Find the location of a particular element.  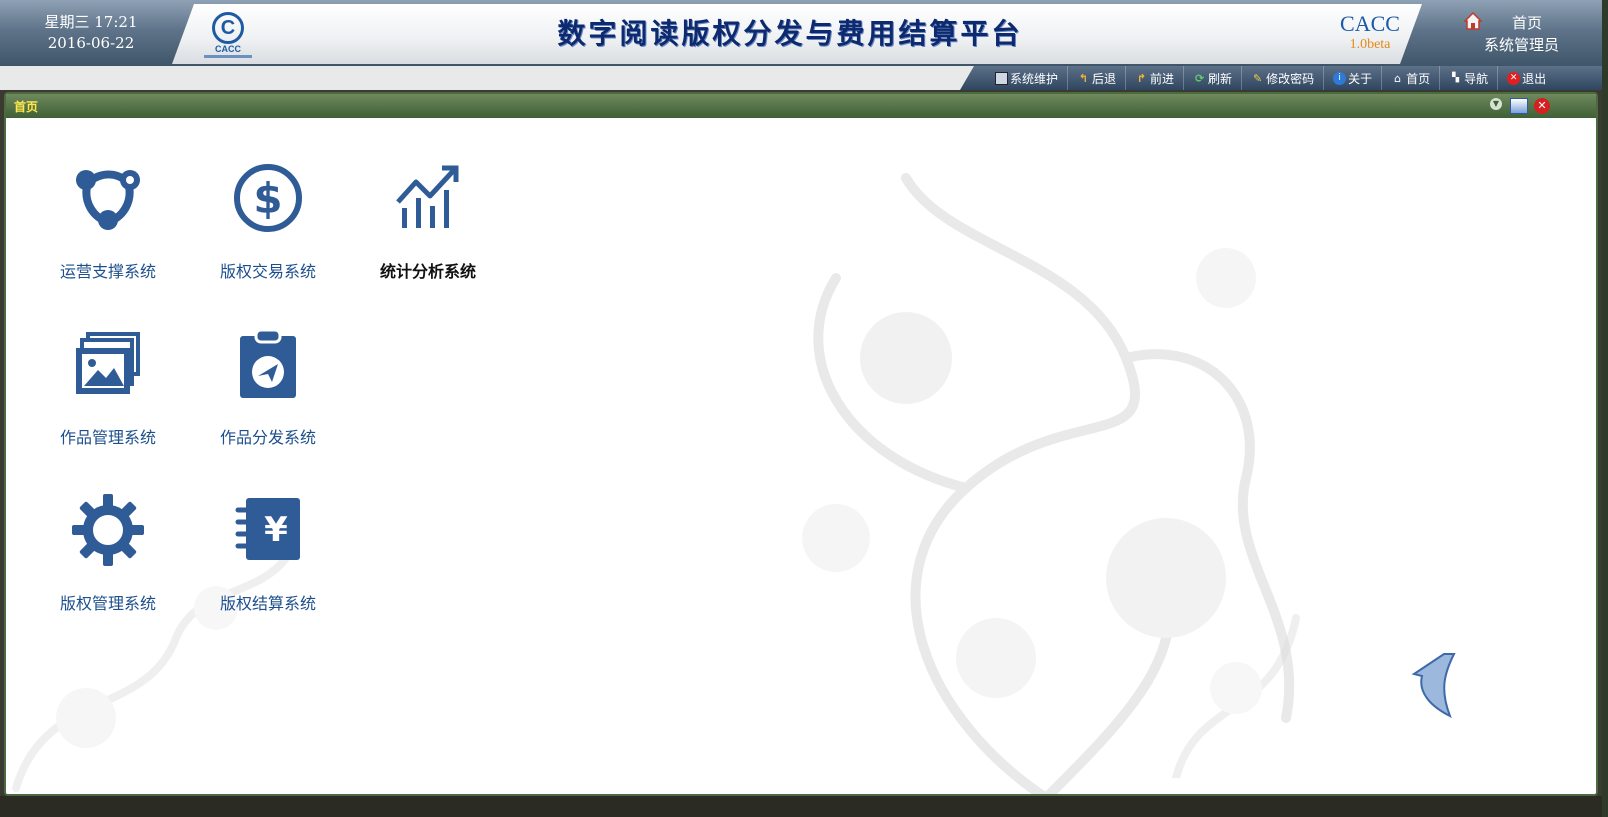

app-tile-label: 版权管理系统 is located at coordinates (107, 603).